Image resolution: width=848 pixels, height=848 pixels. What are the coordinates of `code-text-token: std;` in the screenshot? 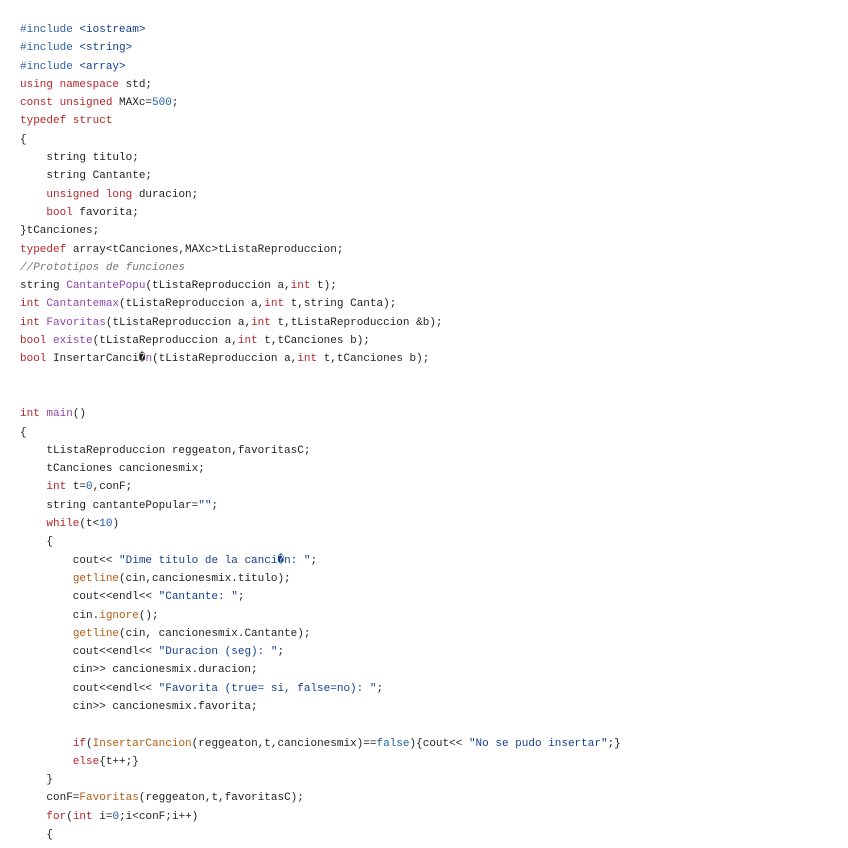 It's located at (136, 84).